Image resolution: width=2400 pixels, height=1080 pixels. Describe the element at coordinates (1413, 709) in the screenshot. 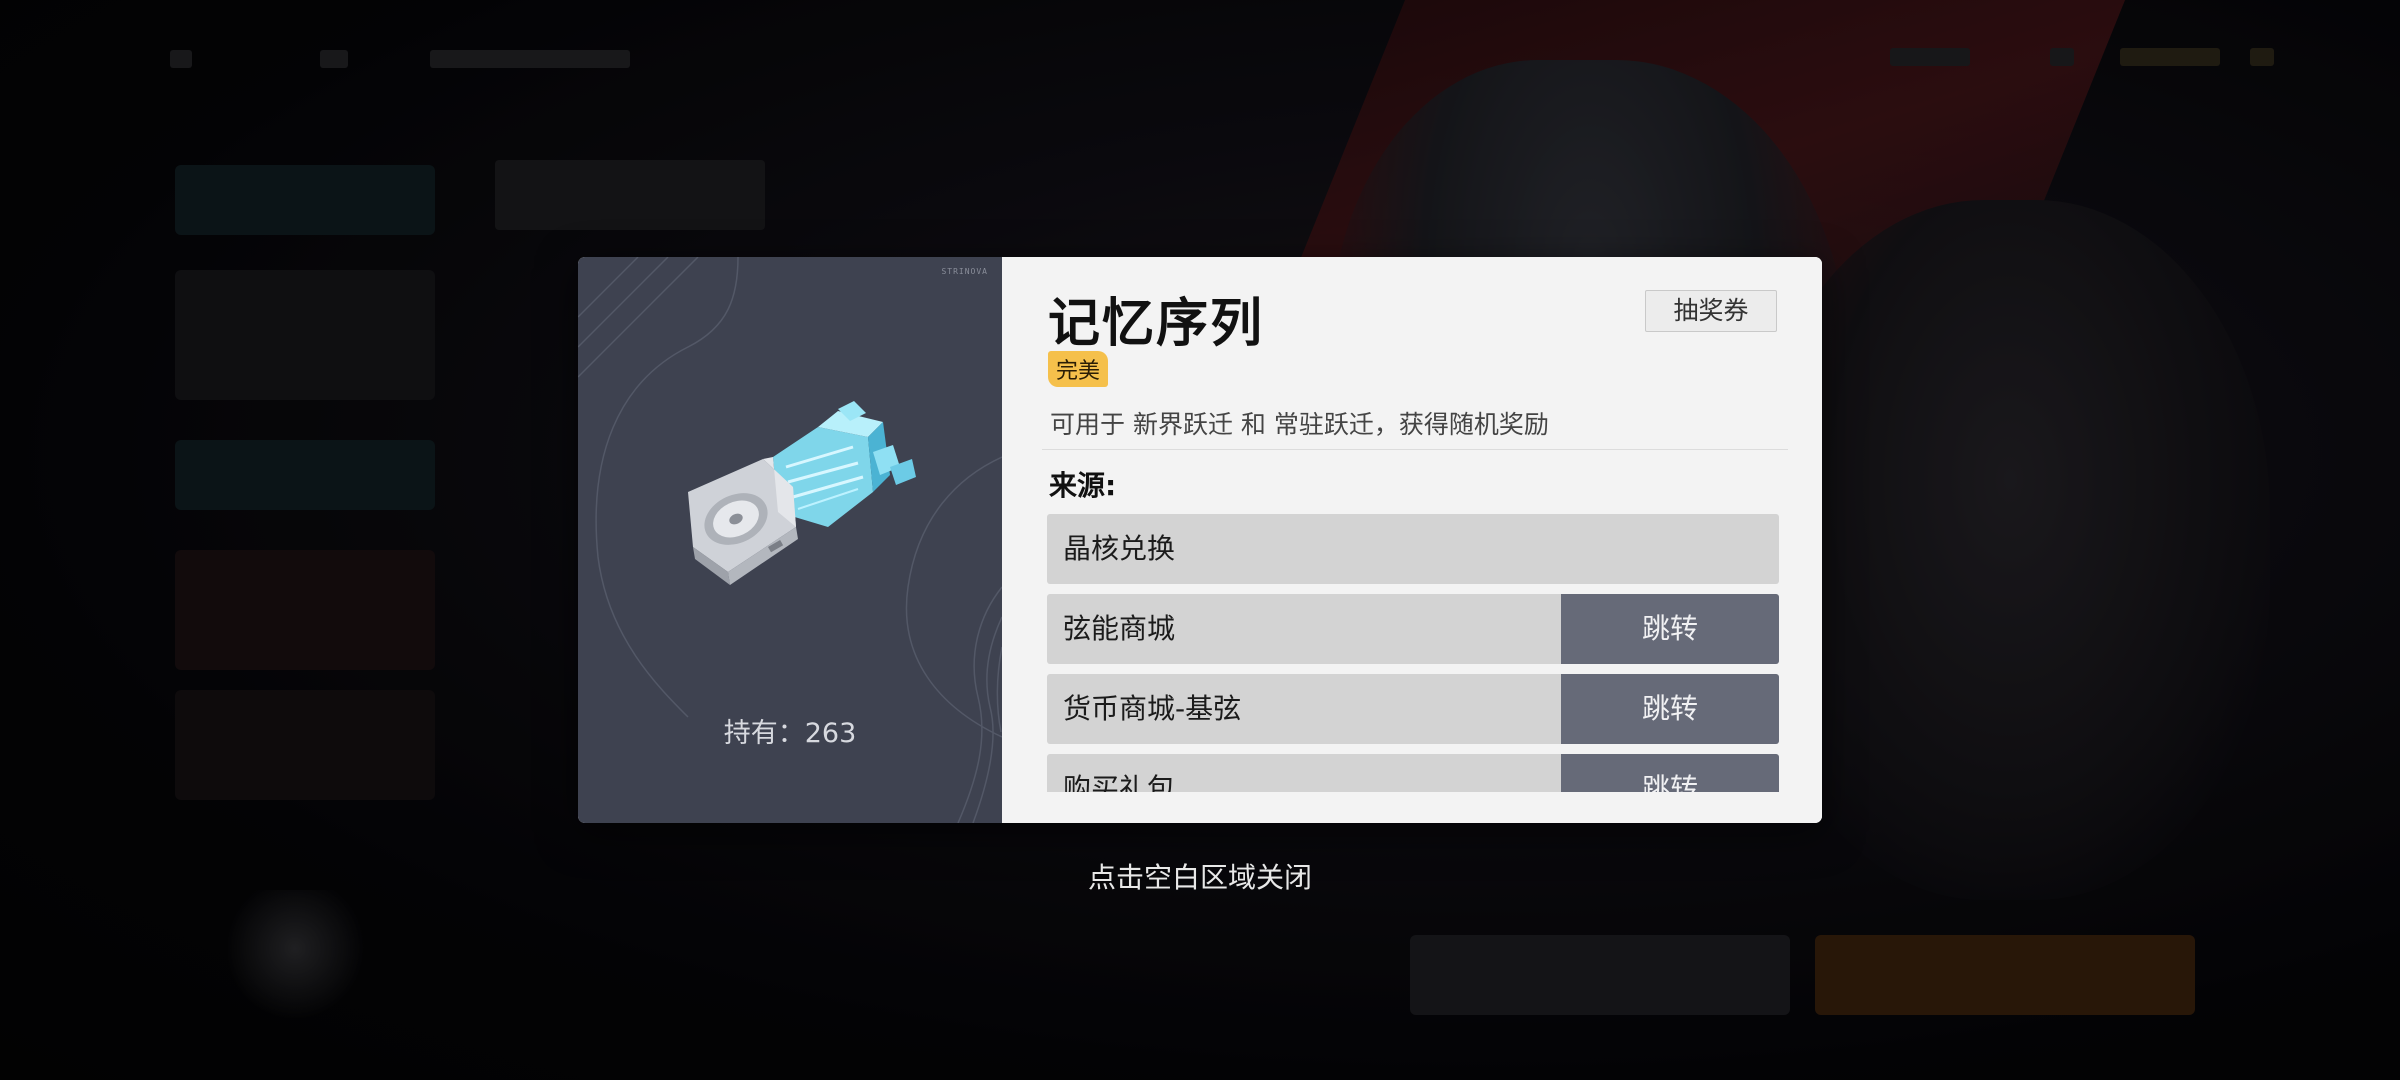

I see `source-row-currency-shop: 货币商城-基弦 跳转` at that location.